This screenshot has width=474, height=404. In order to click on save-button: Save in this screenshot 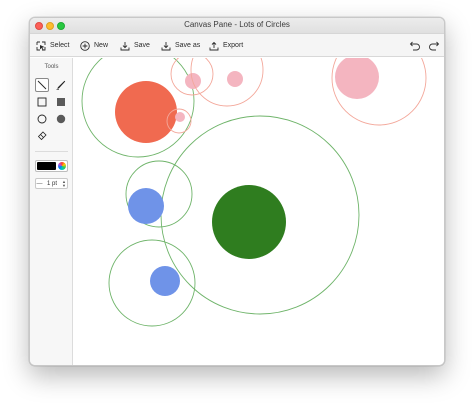, I will do `click(135, 45)`.